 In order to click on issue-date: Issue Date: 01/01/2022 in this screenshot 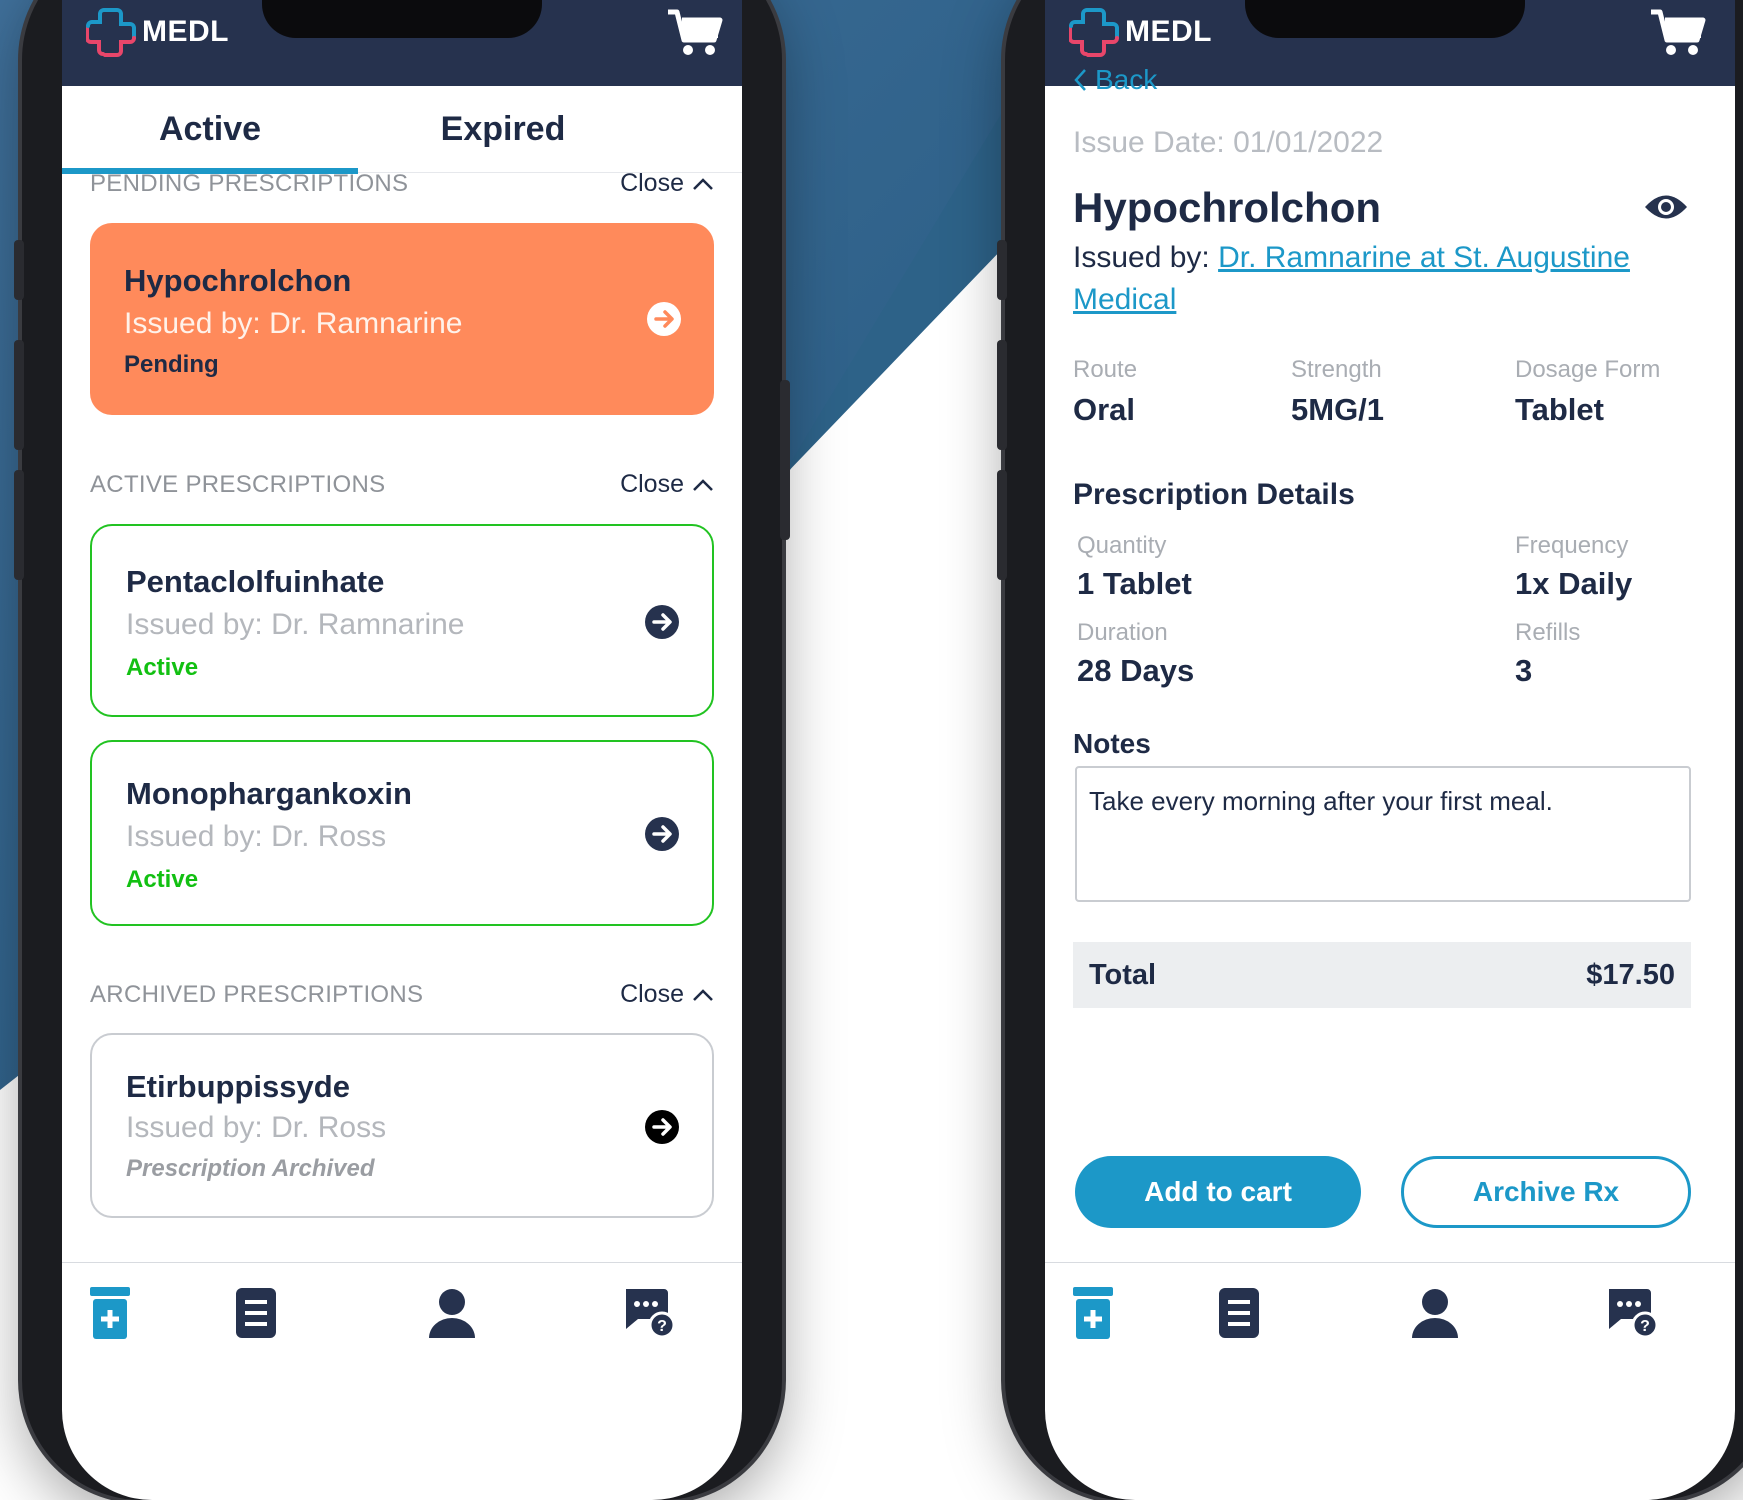, I will do `click(1228, 142)`.